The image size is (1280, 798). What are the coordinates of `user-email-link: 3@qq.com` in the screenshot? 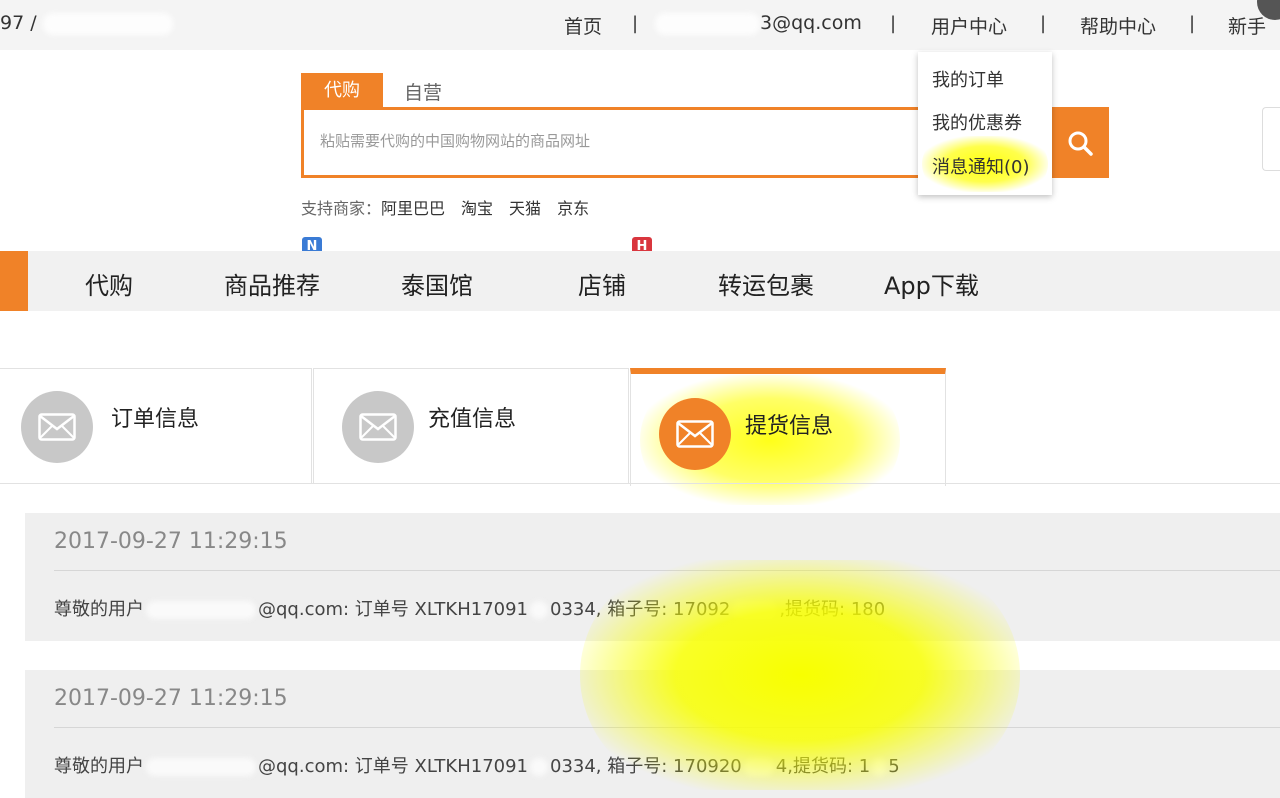 It's located at (758, 23).